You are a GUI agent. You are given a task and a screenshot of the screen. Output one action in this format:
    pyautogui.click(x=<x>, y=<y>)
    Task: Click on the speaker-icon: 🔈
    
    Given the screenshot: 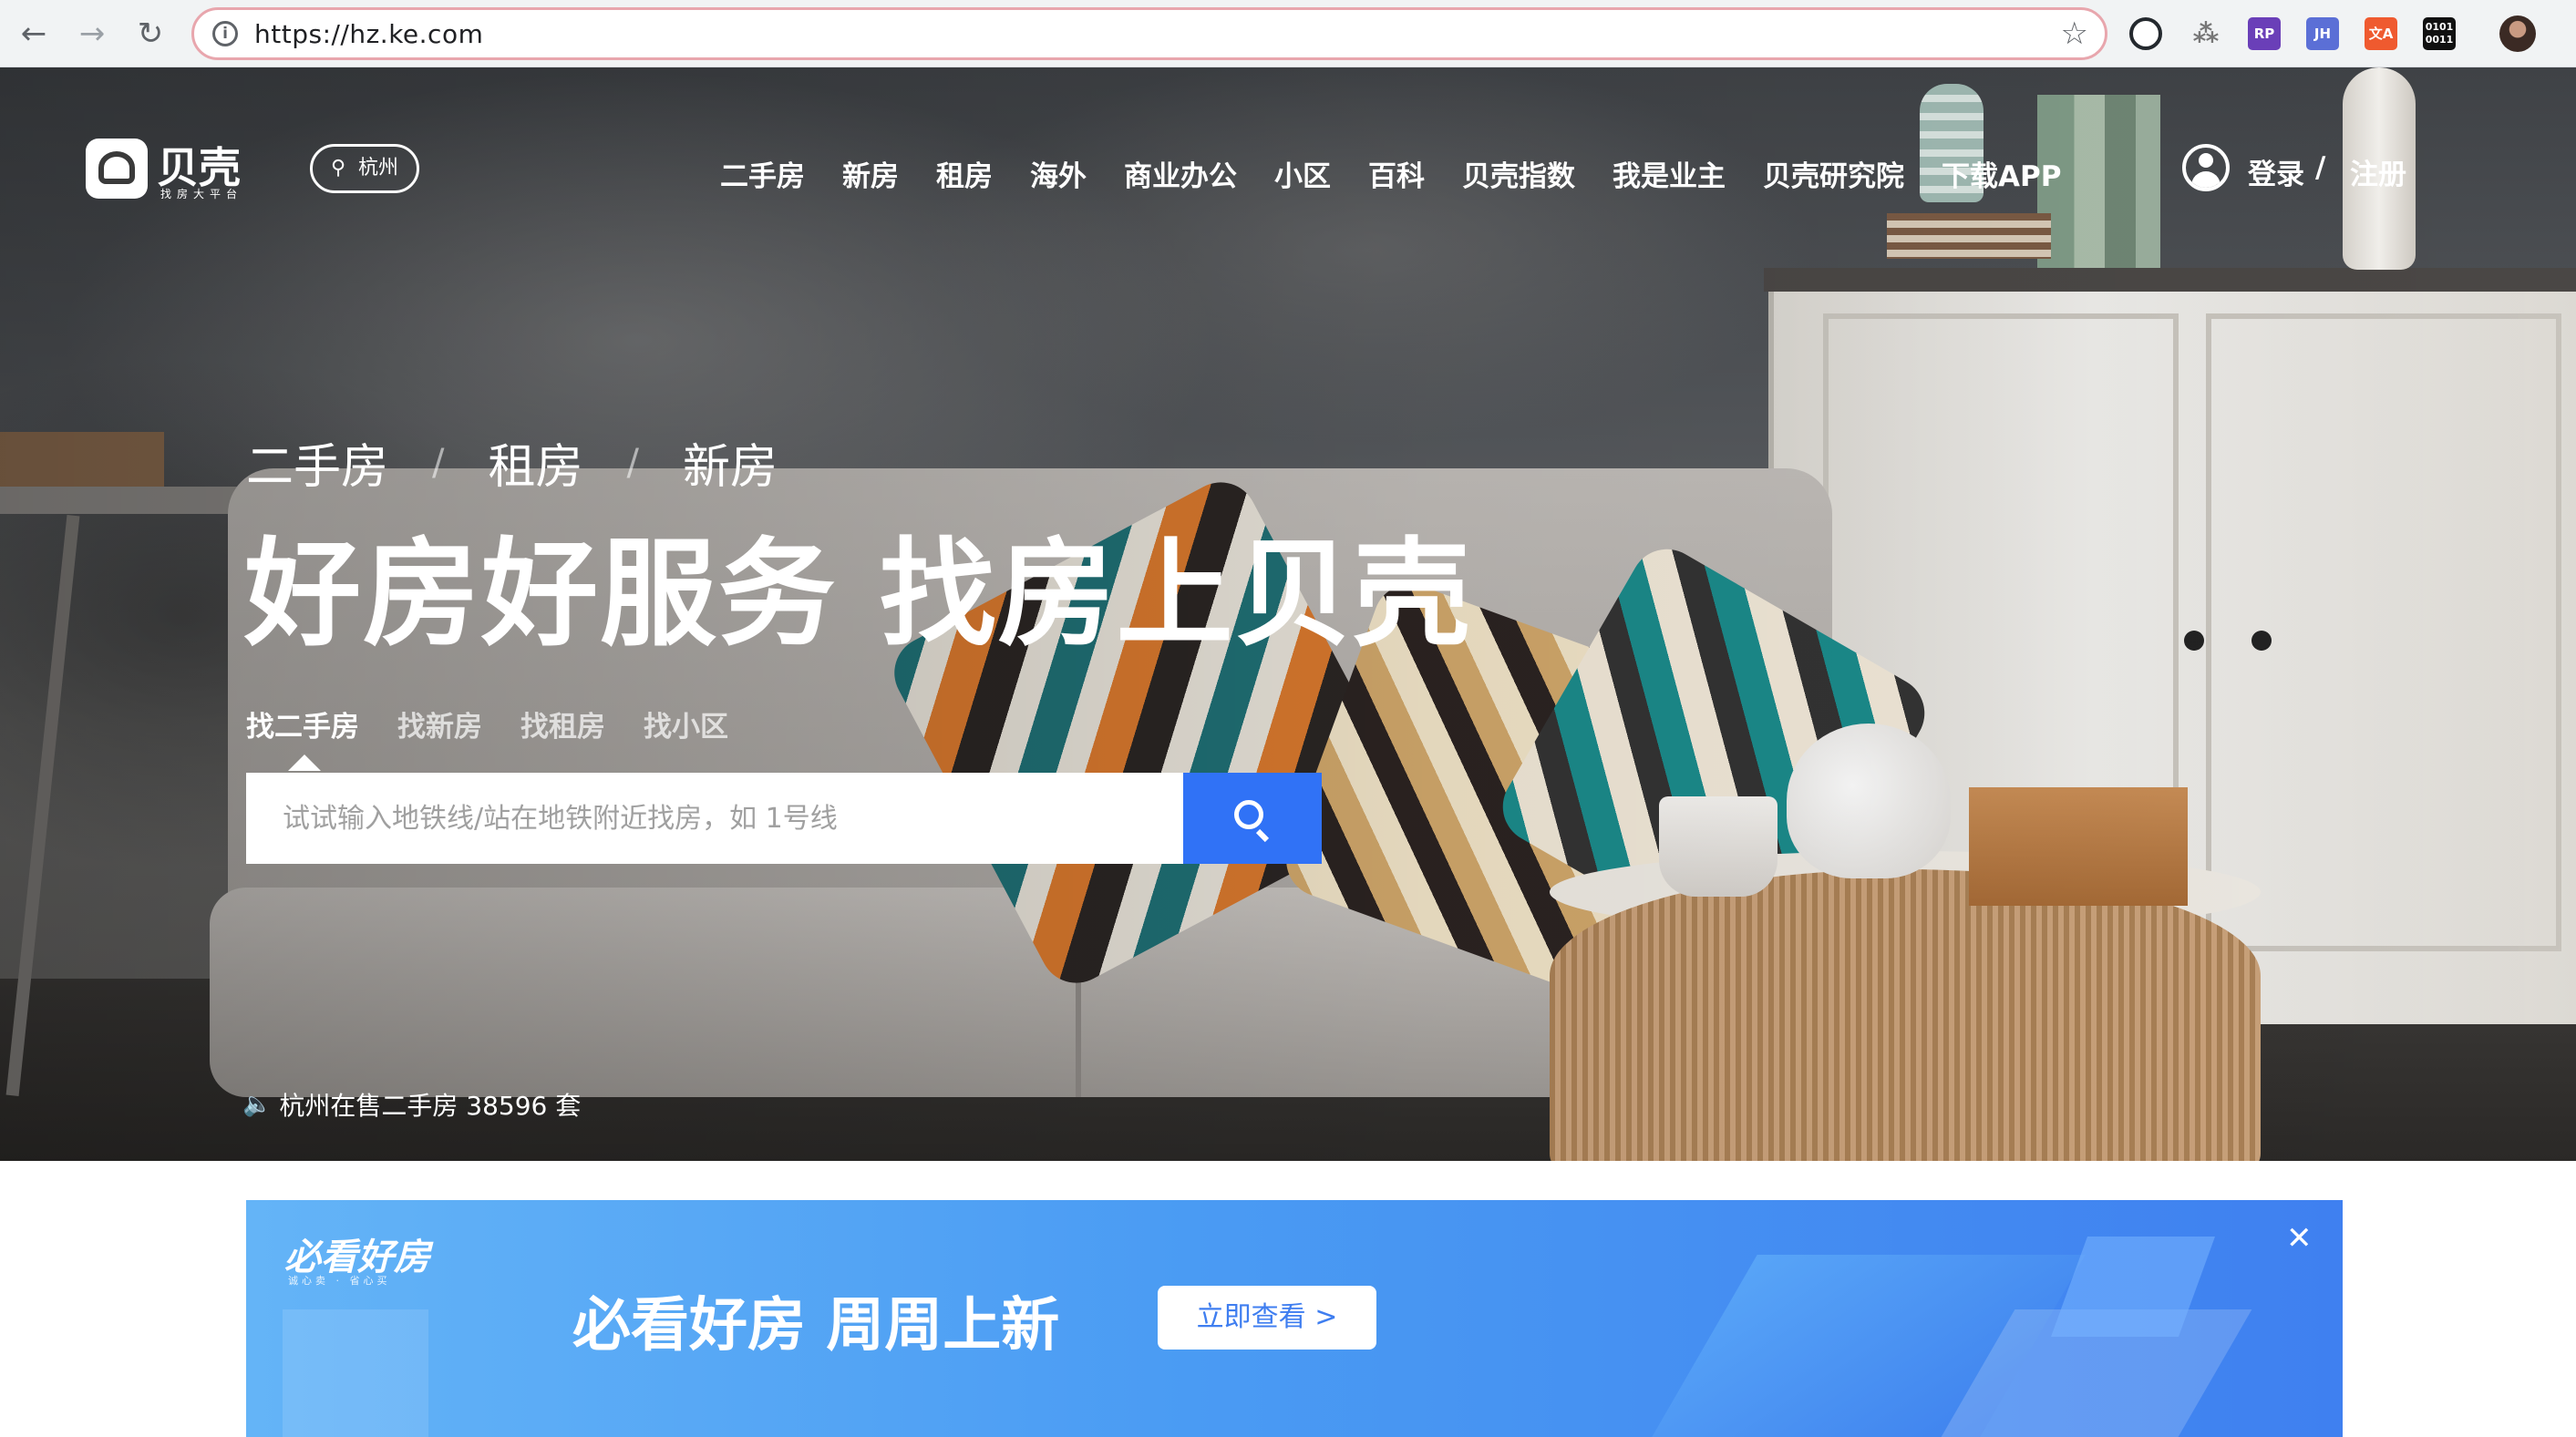 What is the action you would take?
    pyautogui.click(x=257, y=1104)
    